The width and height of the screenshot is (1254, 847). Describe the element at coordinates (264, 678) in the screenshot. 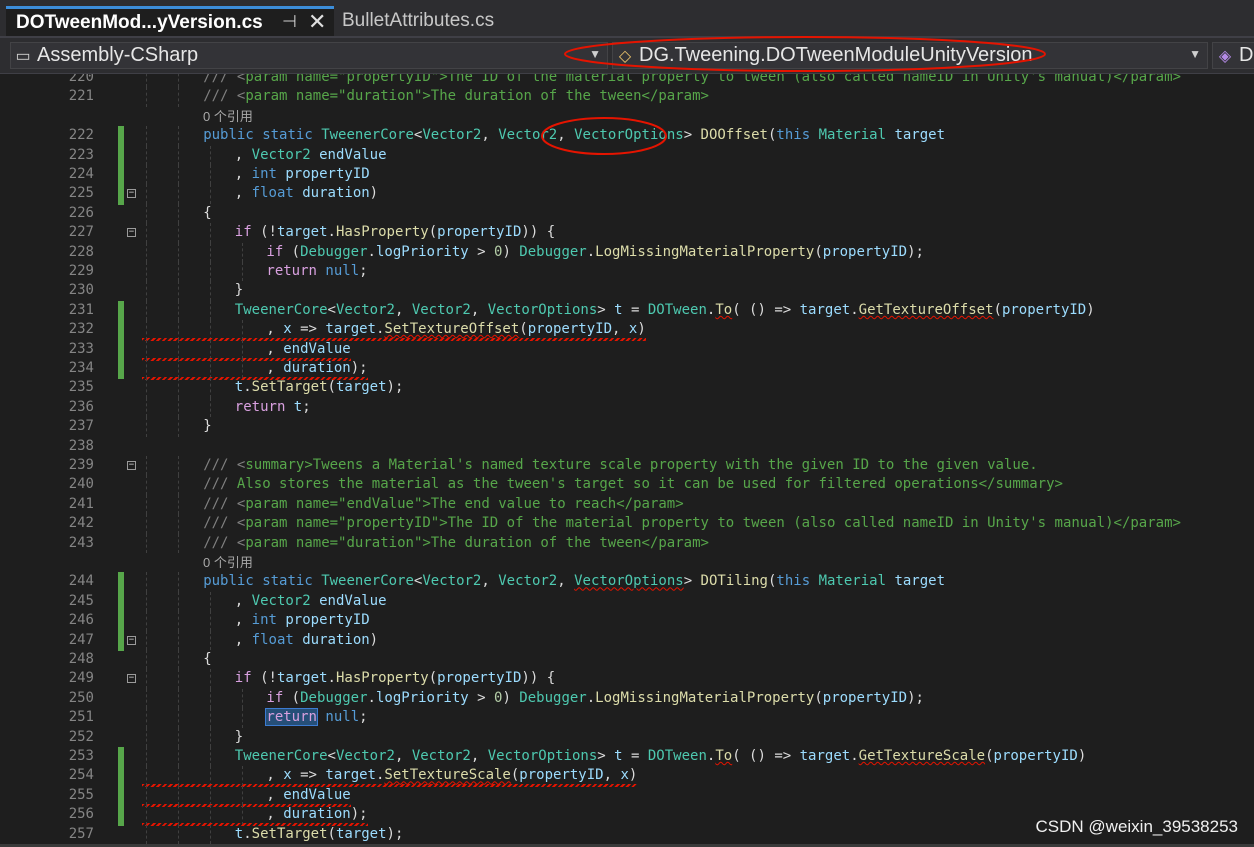

I see `code-token: (!` at that location.